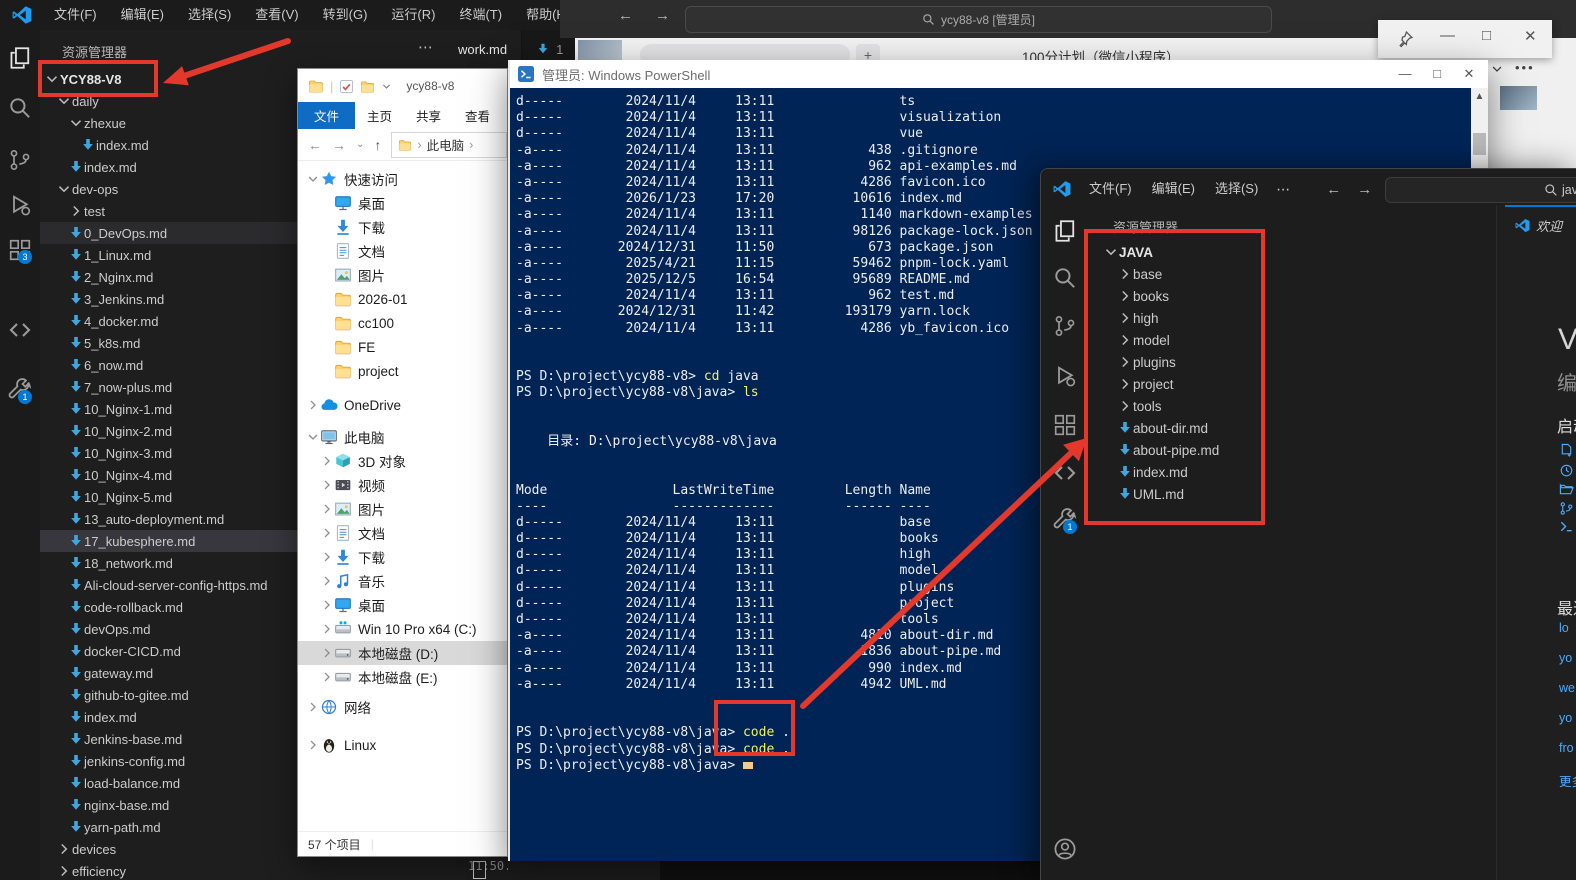  Describe the element at coordinates (1292, 406) in the screenshot. I see `folder-item-tools: tools` at that location.